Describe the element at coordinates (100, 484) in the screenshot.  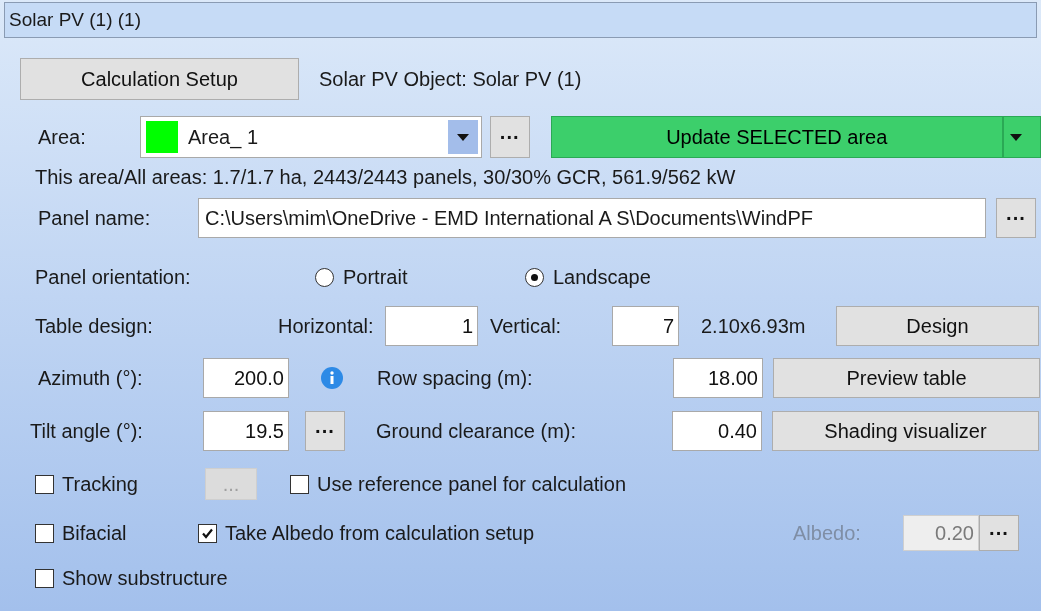
I see `checkbox-label: Tracking` at that location.